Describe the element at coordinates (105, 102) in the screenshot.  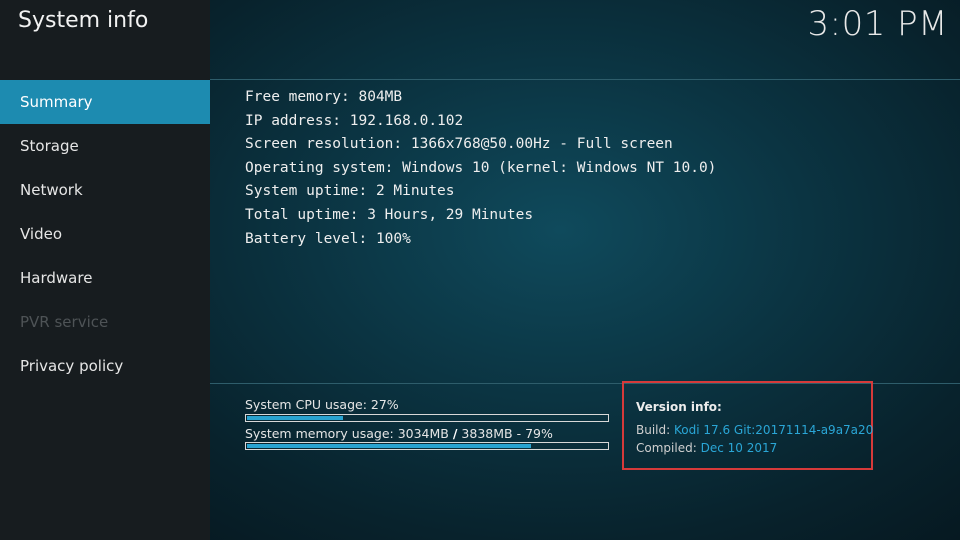
I see `sidebar-item-summary: Summary` at that location.